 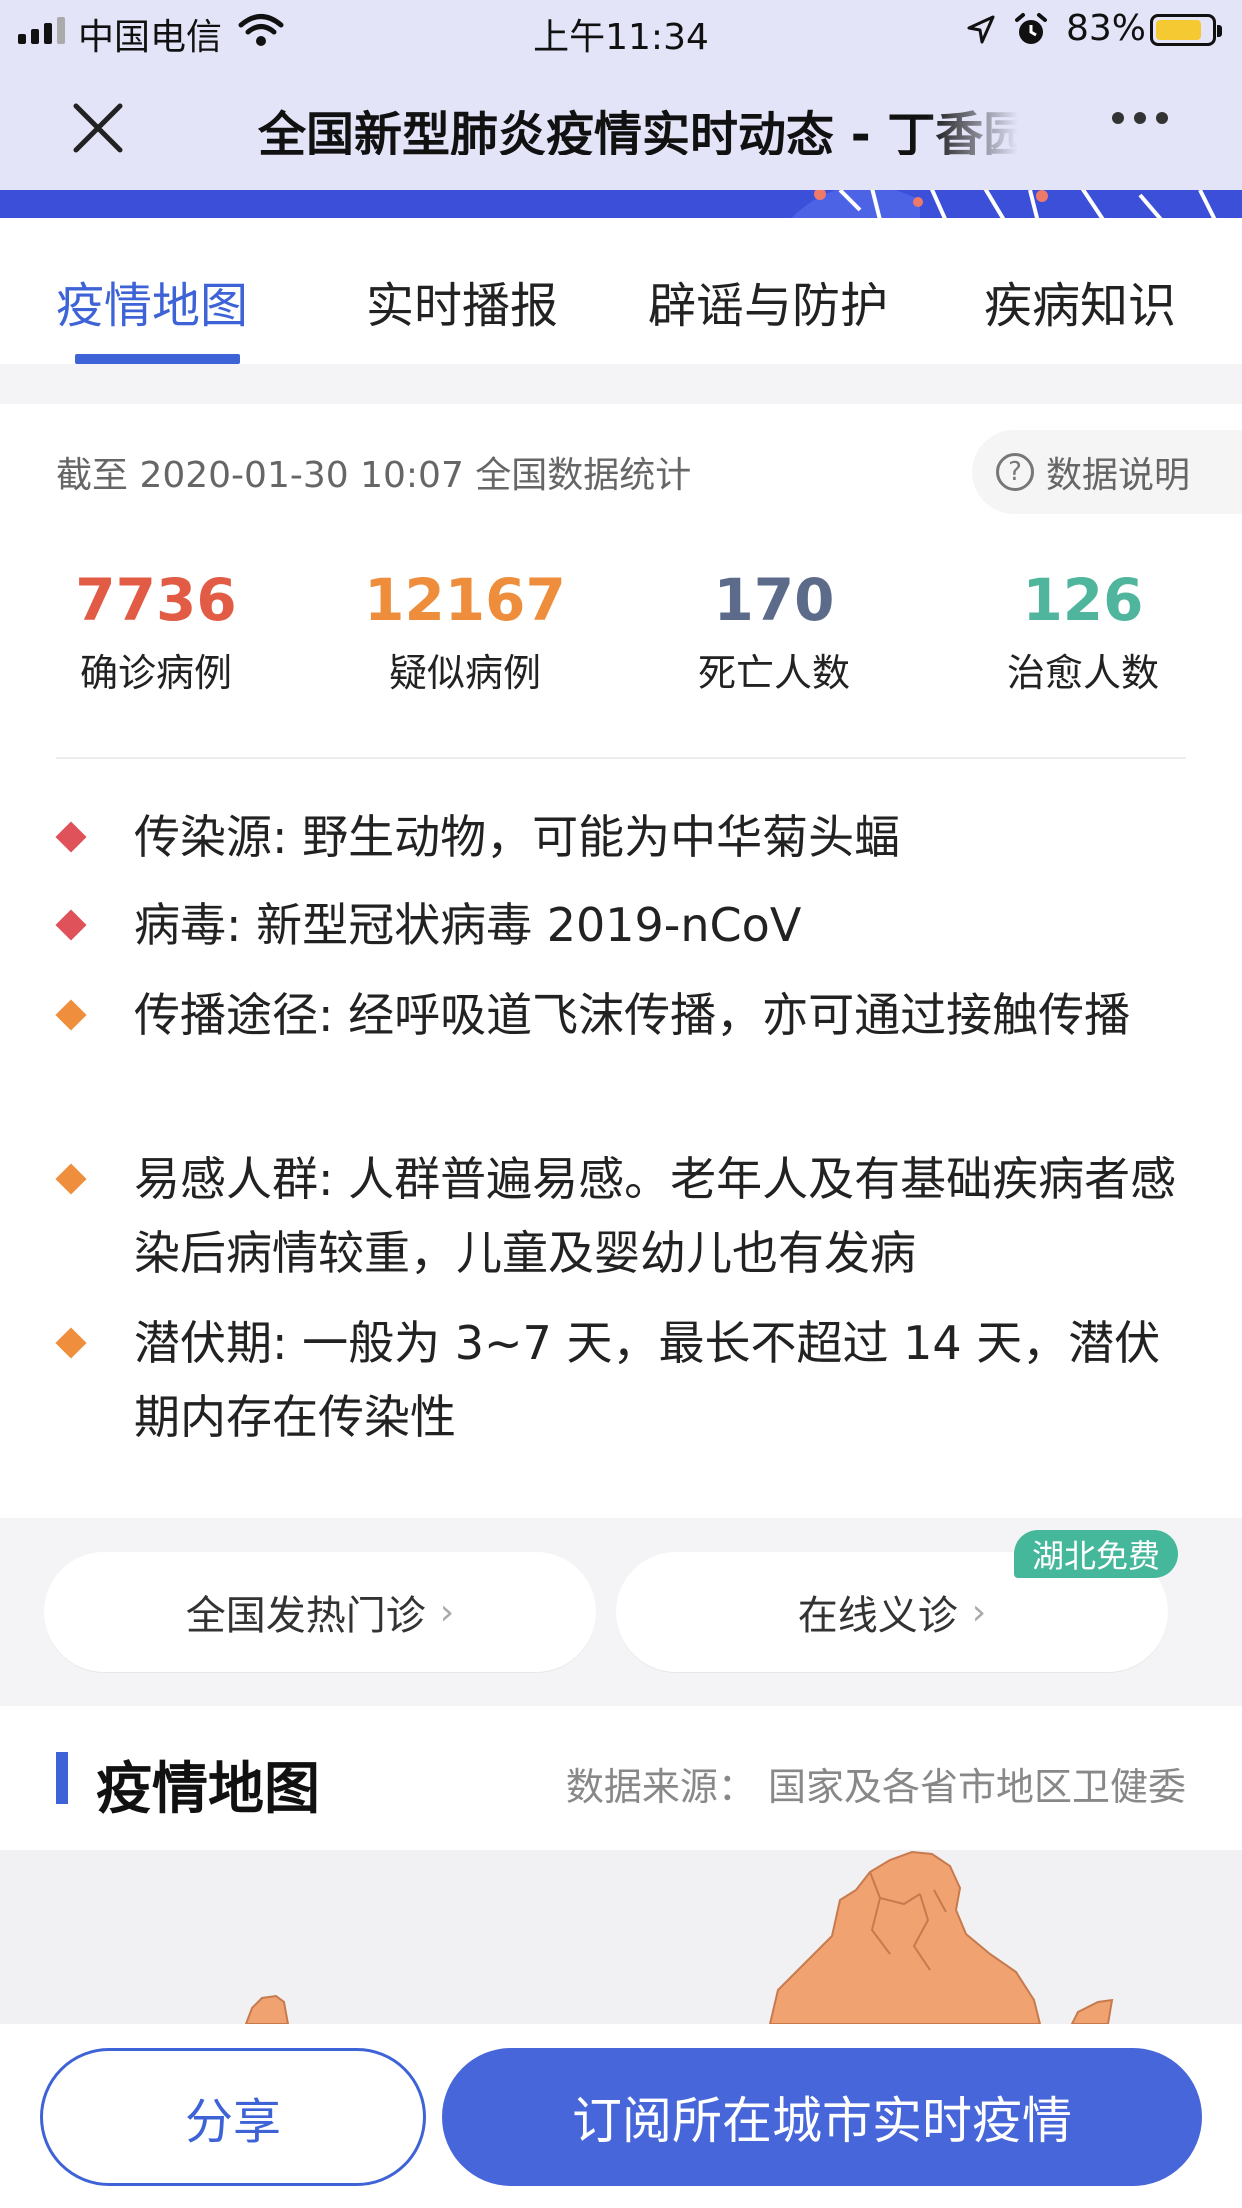 What do you see at coordinates (773, 673) in the screenshot?
I see `stat-label: 死亡人数` at bounding box center [773, 673].